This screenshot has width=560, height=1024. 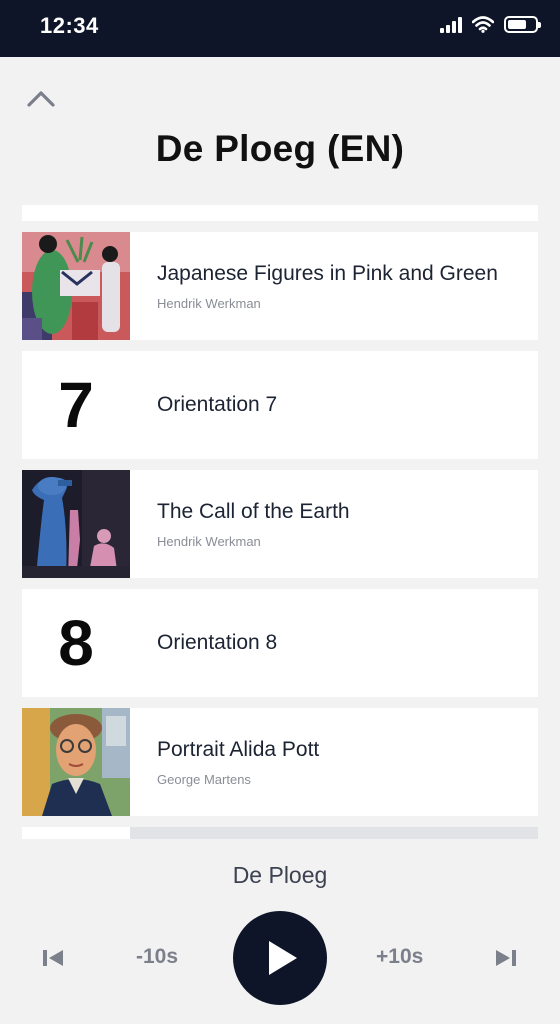 What do you see at coordinates (157, 957) in the screenshot?
I see `rewind-10s-button: -10s` at bounding box center [157, 957].